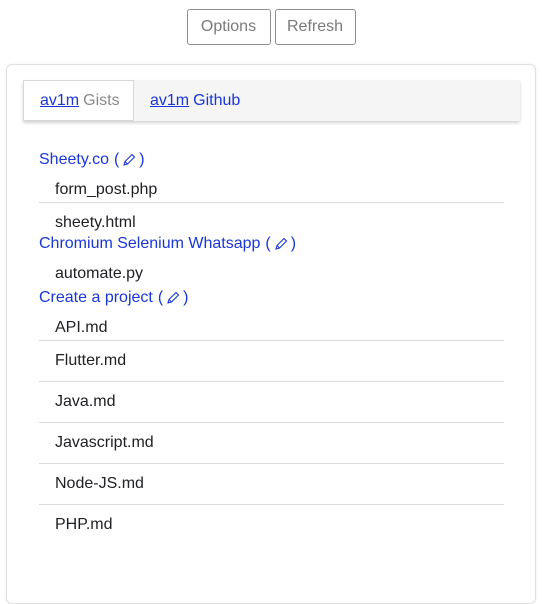 The height and width of the screenshot is (604, 542). Describe the element at coordinates (170, 100) in the screenshot. I see `tab-user: av1m` at that location.